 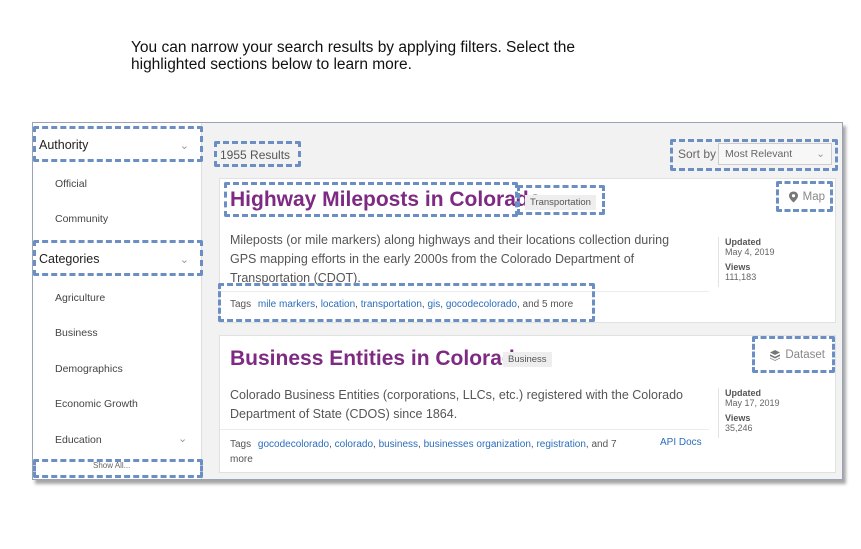 I want to click on tag-link: location, so click(x=338, y=304).